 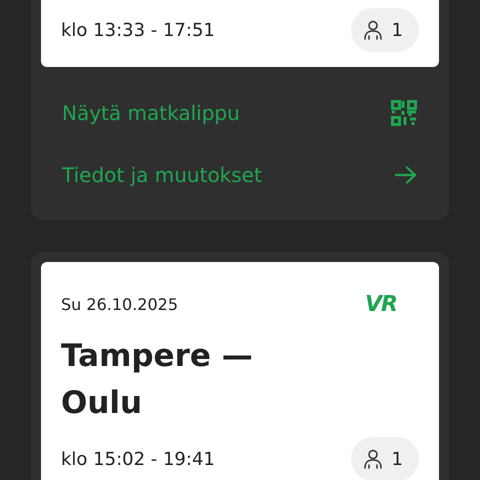 What do you see at coordinates (138, 30) in the screenshot?
I see `trip-time: klo 13:33 - 17:51` at bounding box center [138, 30].